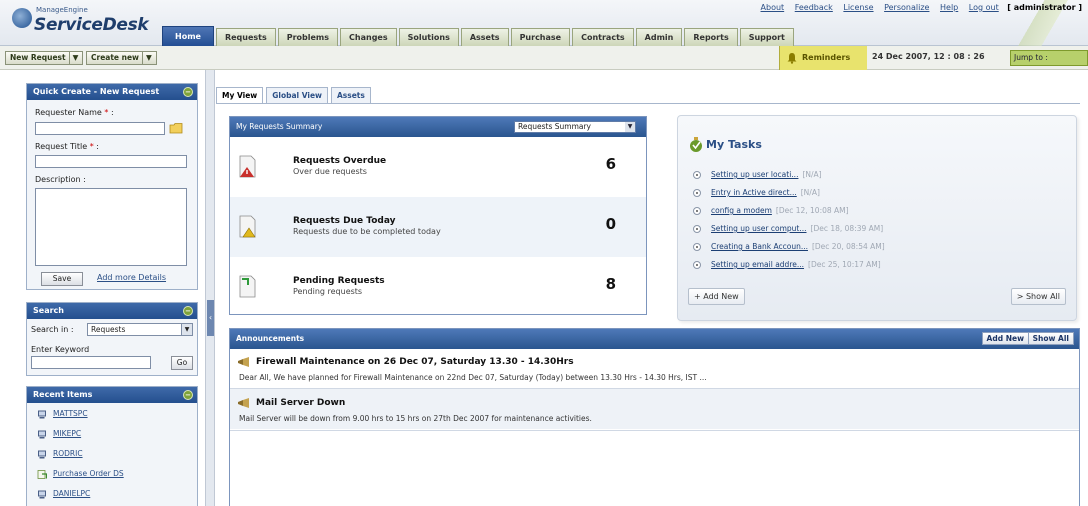 This screenshot has height=506, width=1088. Describe the element at coordinates (188, 36) in the screenshot. I see `nav-tab-home: Home` at that location.